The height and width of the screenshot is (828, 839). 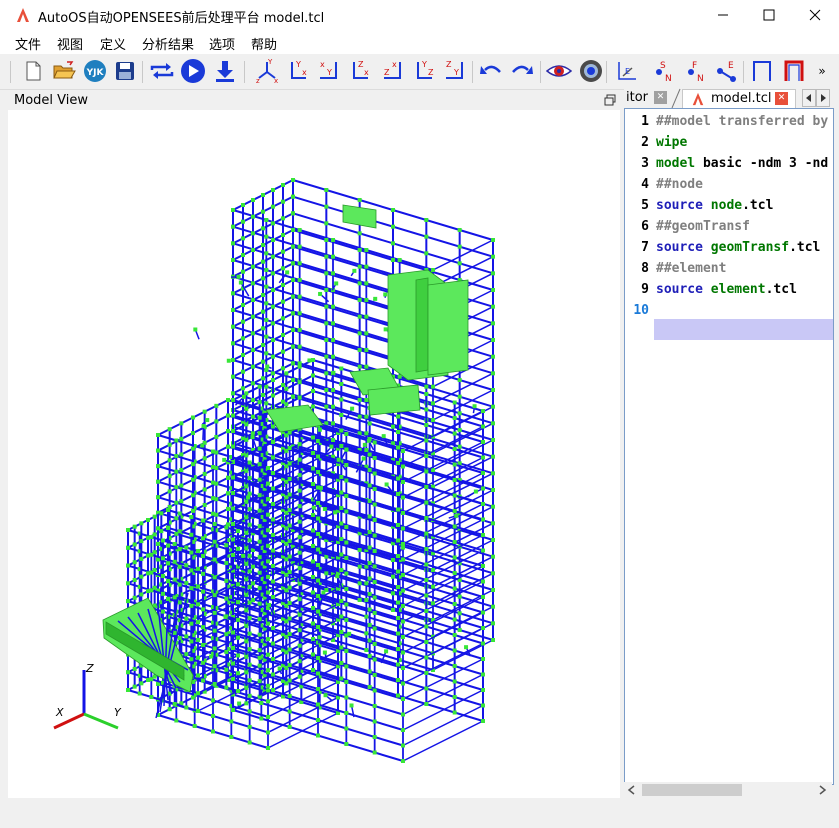 I want to click on download-button, so click(x=225, y=71).